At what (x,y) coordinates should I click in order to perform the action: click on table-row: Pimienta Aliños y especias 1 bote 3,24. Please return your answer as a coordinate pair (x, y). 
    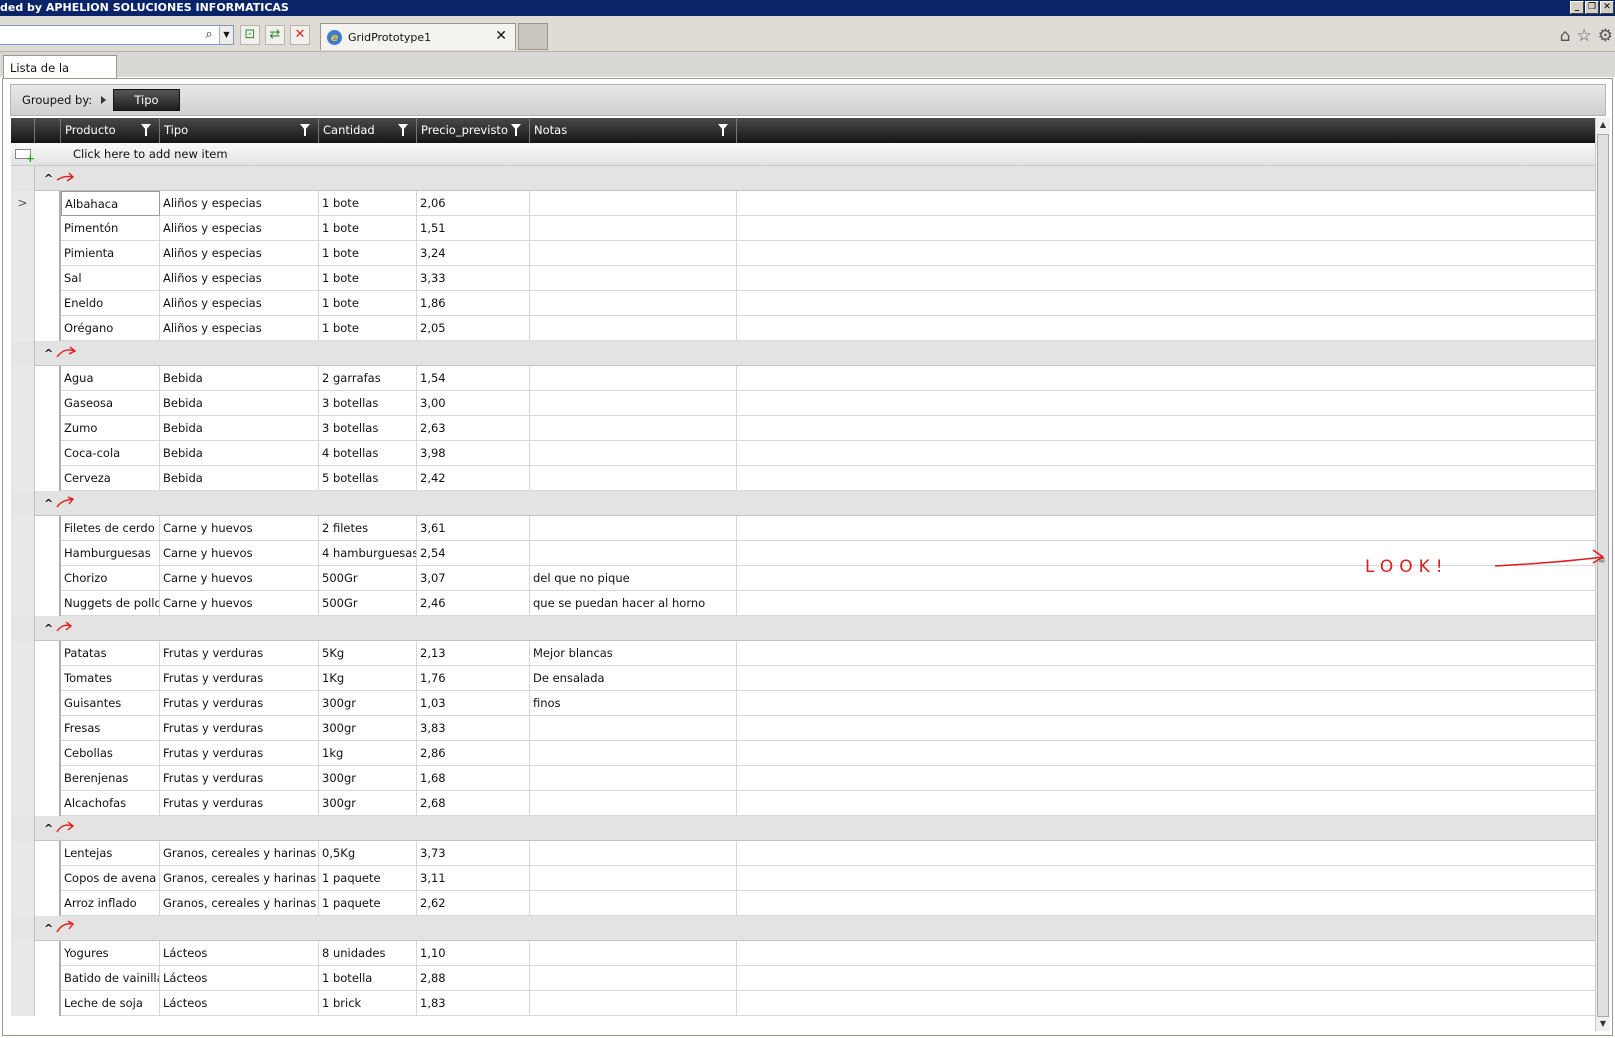
    Looking at the image, I should click on (803, 253).